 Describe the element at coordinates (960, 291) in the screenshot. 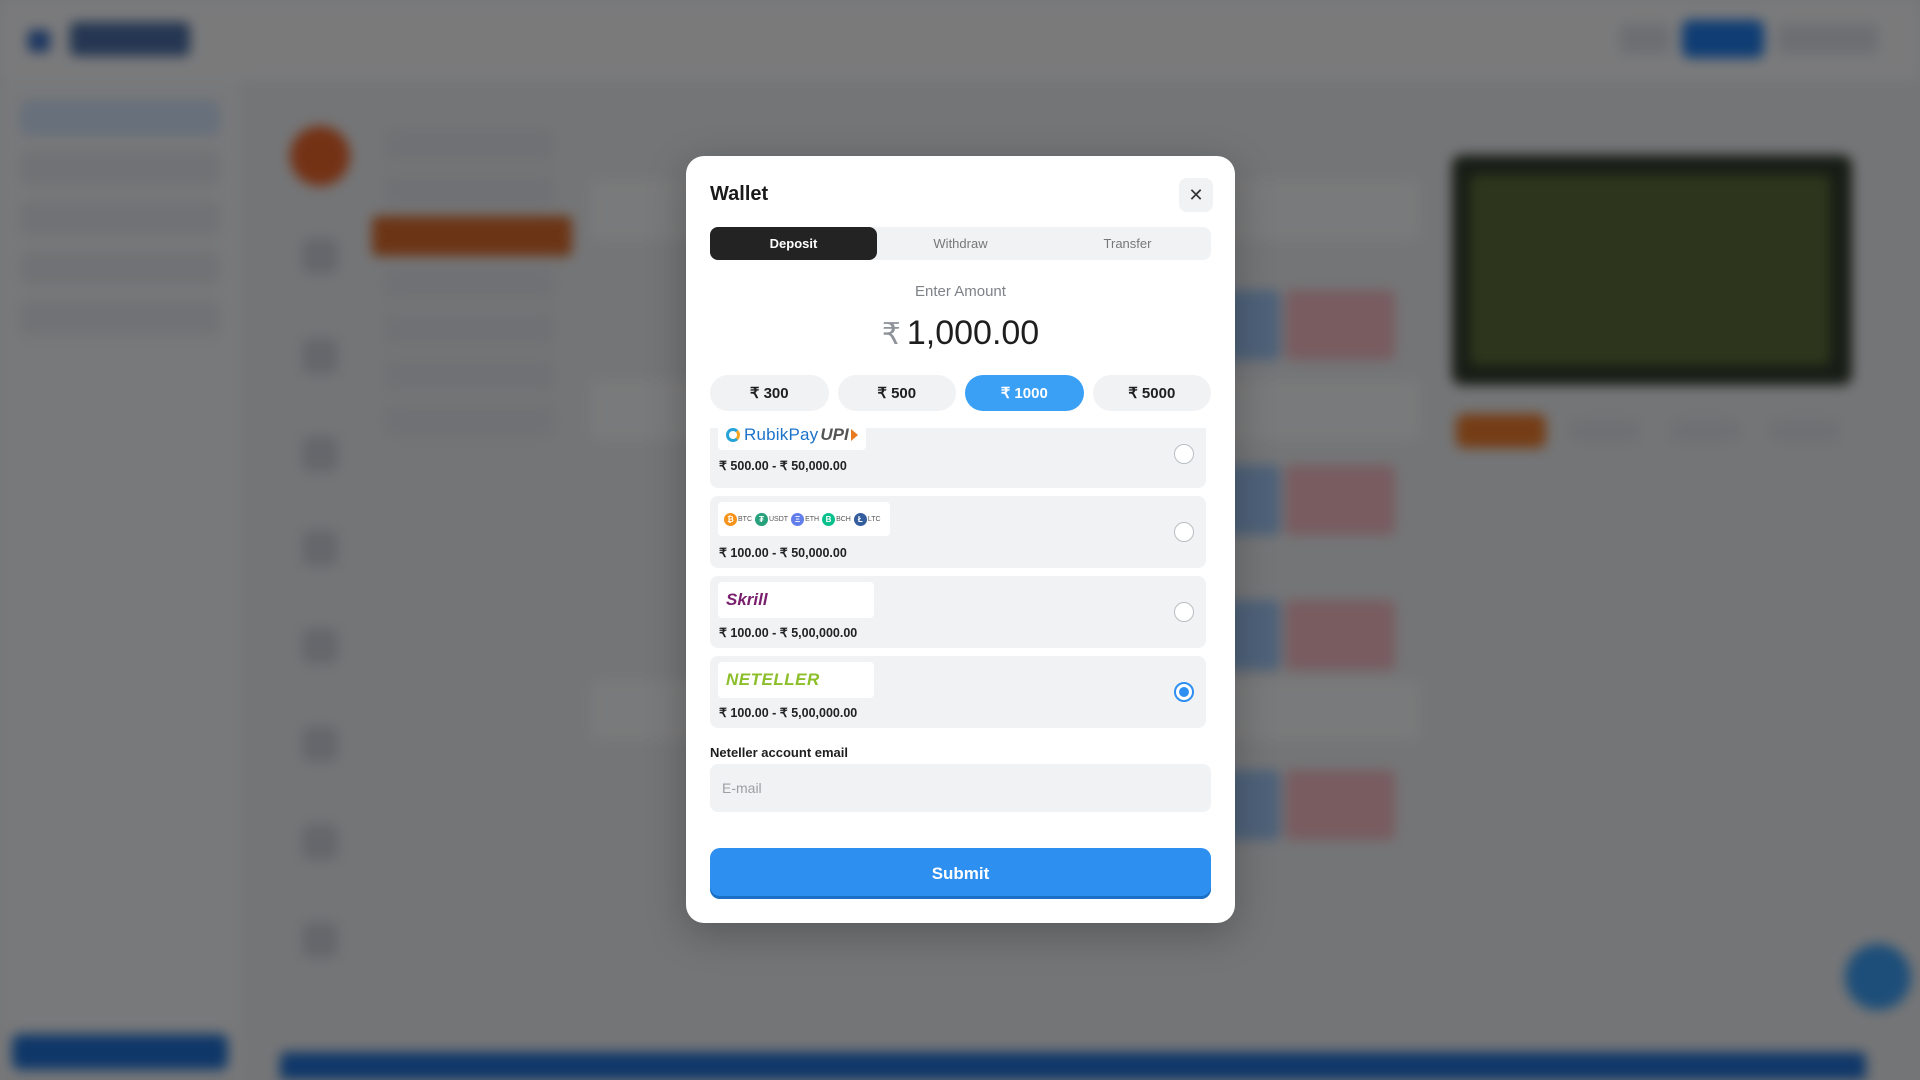

I see `enter-amount-label: Enter Amount` at that location.